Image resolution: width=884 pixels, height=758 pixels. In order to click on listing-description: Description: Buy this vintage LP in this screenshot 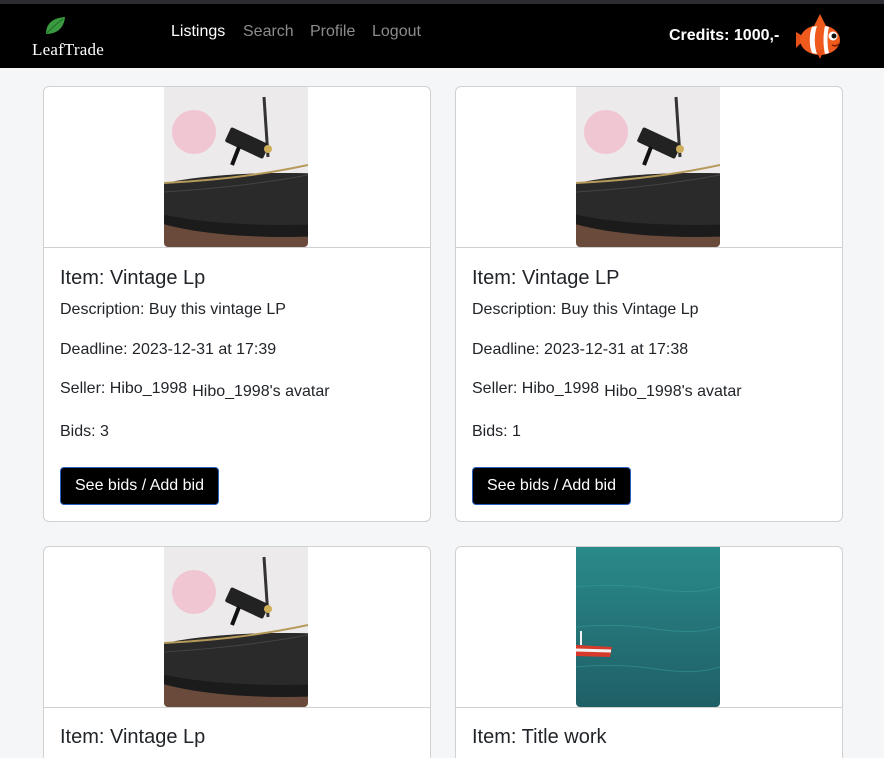, I will do `click(173, 309)`.